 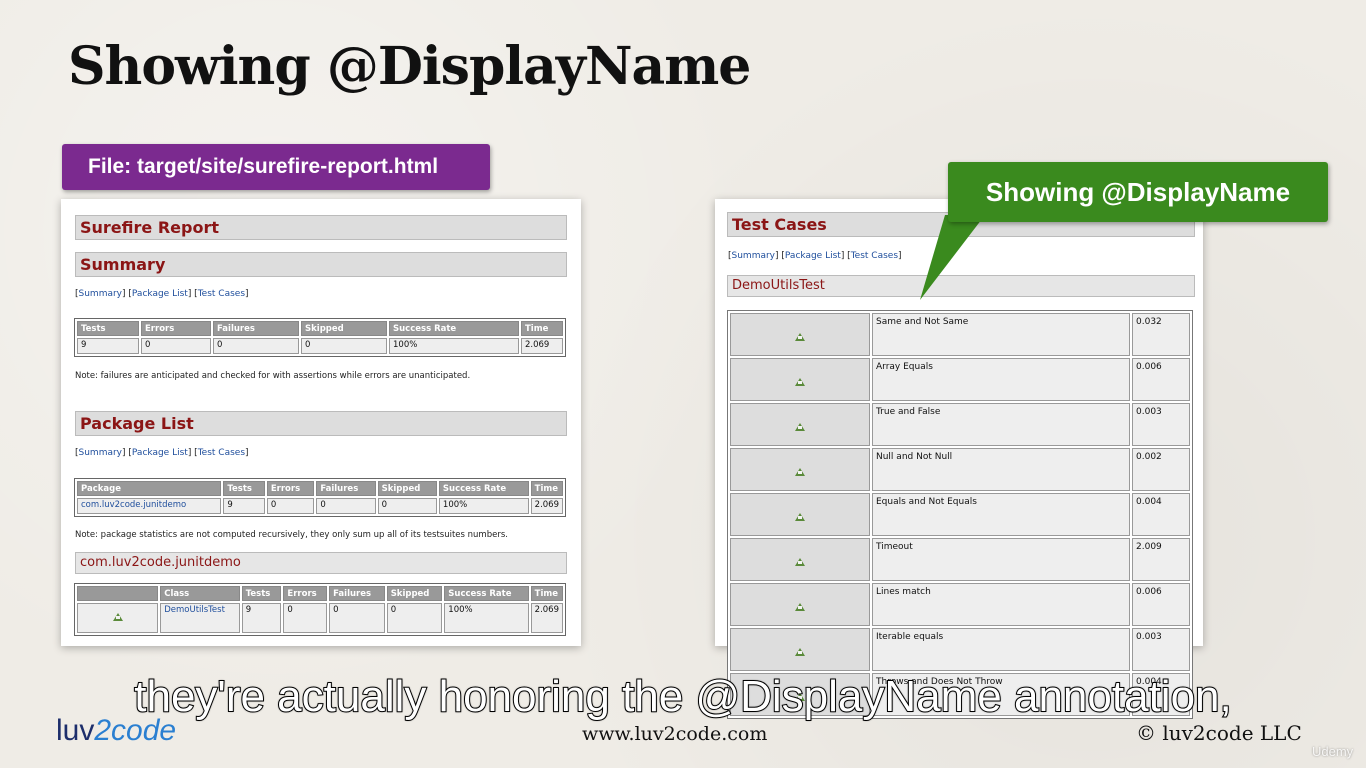 I want to click on test-case-name: Array Equals, so click(x=1001, y=379).